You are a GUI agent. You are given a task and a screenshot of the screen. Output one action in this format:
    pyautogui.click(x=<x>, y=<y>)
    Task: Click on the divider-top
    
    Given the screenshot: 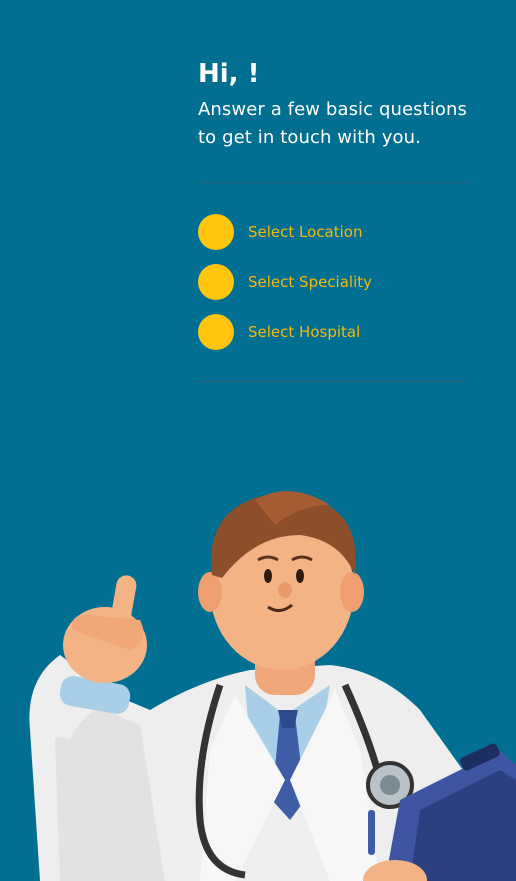 What is the action you would take?
    pyautogui.click(x=333, y=182)
    